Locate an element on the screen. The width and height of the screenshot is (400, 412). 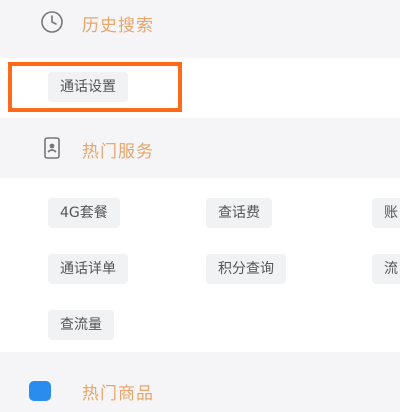
service-chip-data: 流 is located at coordinates (386, 269).